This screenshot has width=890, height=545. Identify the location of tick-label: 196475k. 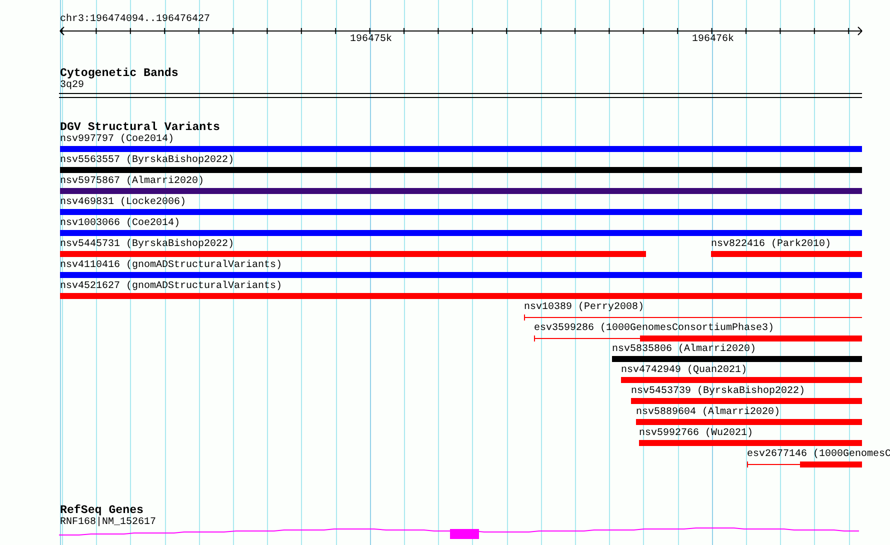
(371, 40).